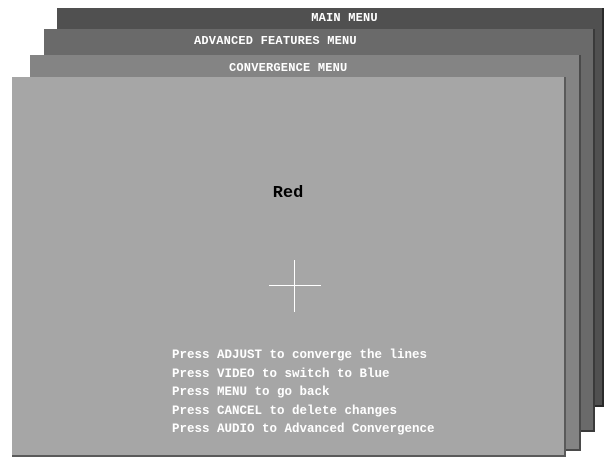 This screenshot has width=607, height=459. Describe the element at coordinates (275, 41) in the screenshot. I see `advanced-features-menu-title: ADVANCED FEATURES MENU` at that location.